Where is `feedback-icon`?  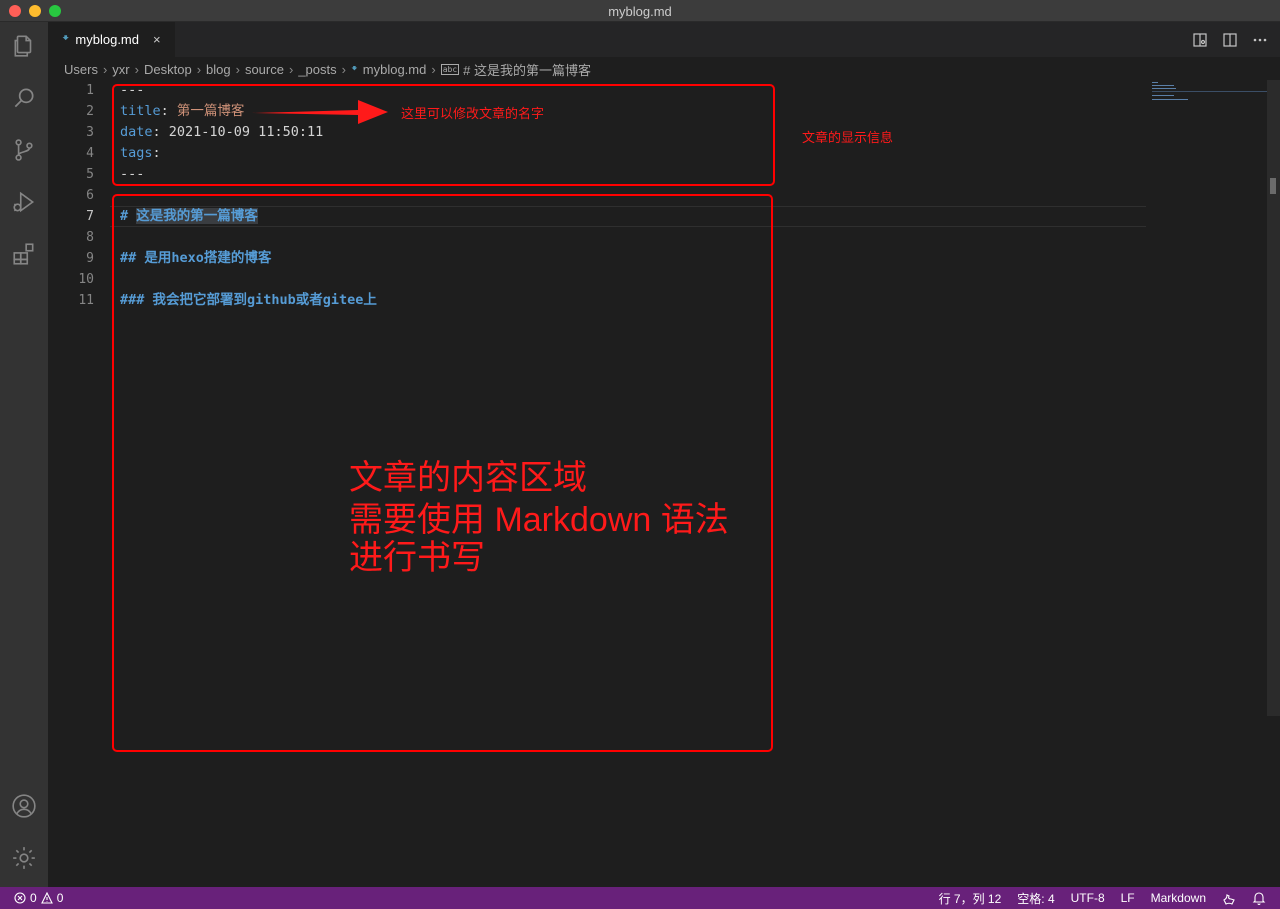 feedback-icon is located at coordinates (1229, 898).